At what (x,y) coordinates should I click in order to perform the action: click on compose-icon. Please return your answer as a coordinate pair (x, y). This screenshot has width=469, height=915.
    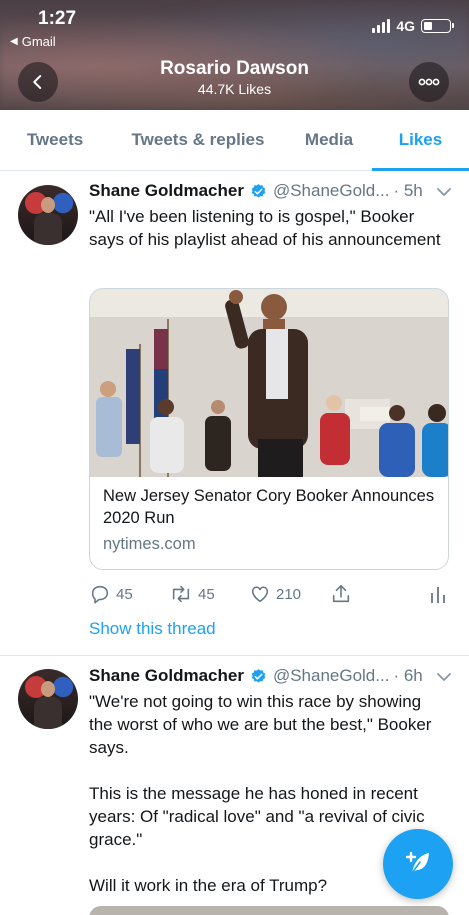
    Looking at the image, I should click on (417, 862).